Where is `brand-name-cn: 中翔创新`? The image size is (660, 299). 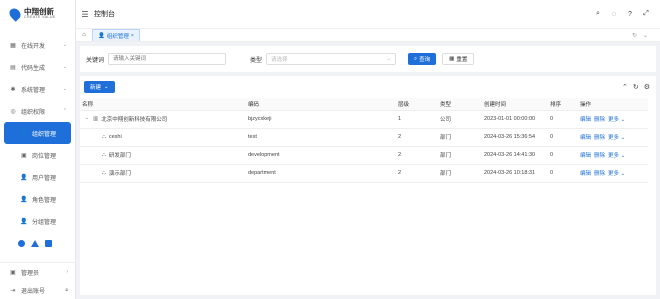 brand-name-cn: 中翔创新 is located at coordinates (39, 11).